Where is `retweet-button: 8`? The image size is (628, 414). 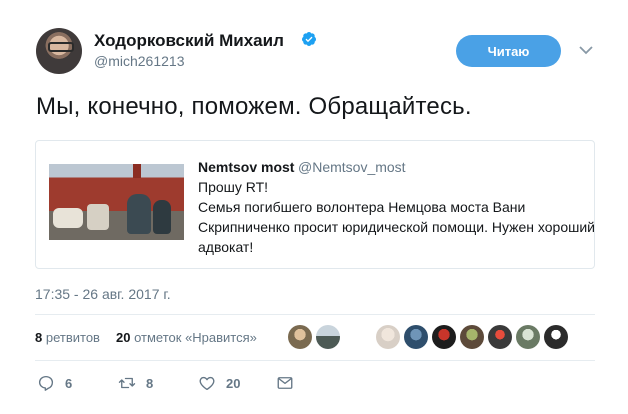
retweet-button: 8 is located at coordinates (135, 383).